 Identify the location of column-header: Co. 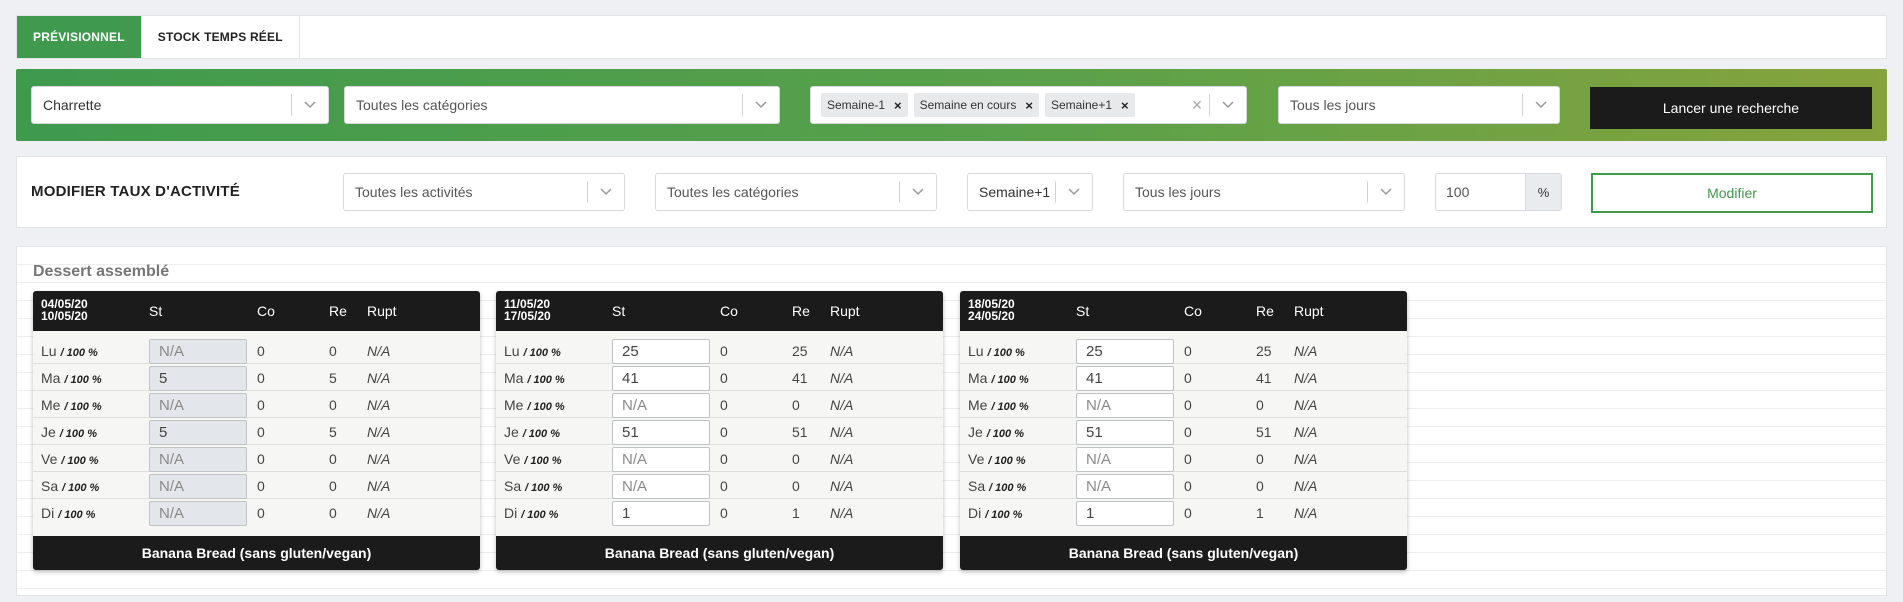
(1193, 311).